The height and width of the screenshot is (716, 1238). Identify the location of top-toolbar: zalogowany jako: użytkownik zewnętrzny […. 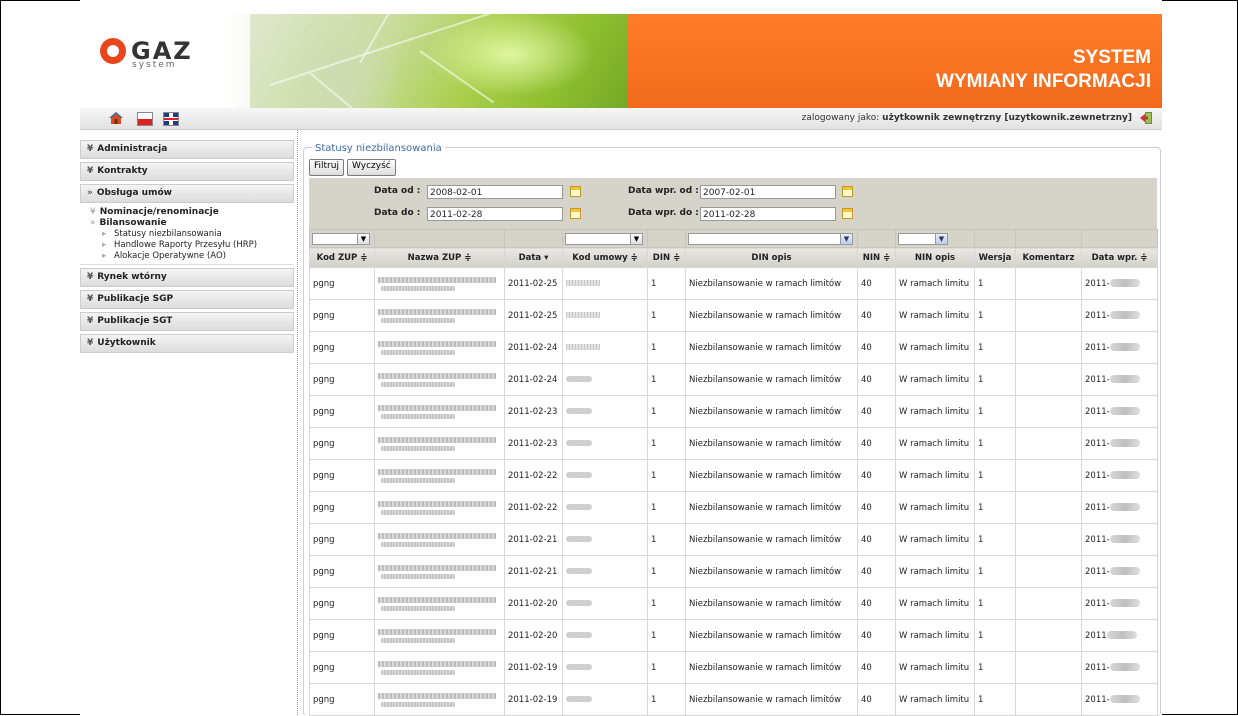
(621, 119).